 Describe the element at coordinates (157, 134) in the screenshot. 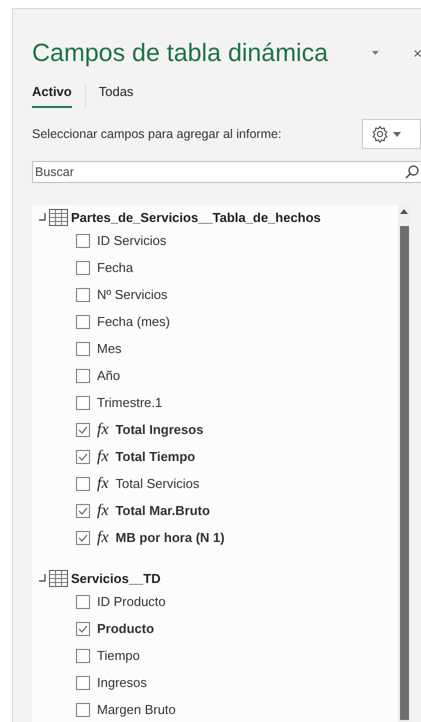

I see `instruction-text: Seleccionar campos para agregar al informe:` at that location.